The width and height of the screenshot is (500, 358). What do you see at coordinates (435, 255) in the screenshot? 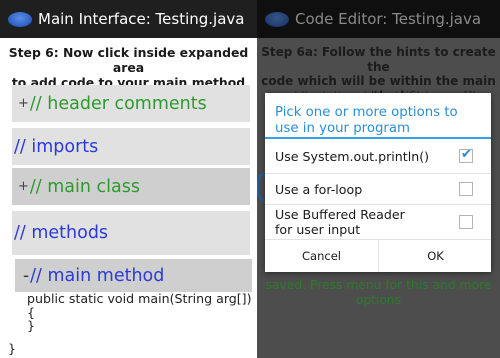
I see `ok-button: OK` at bounding box center [435, 255].